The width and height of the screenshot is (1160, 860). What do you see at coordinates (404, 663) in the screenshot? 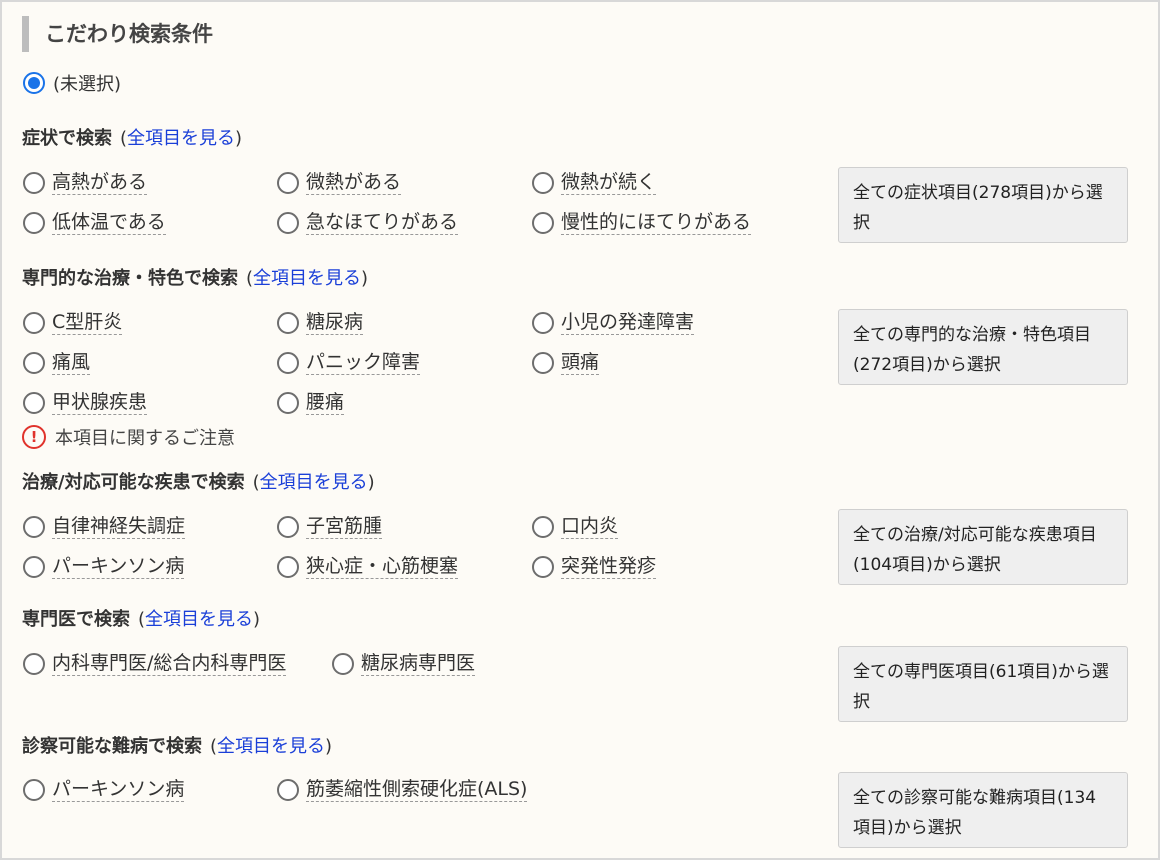
I see `option-specialist: 糖尿病専門医` at bounding box center [404, 663].